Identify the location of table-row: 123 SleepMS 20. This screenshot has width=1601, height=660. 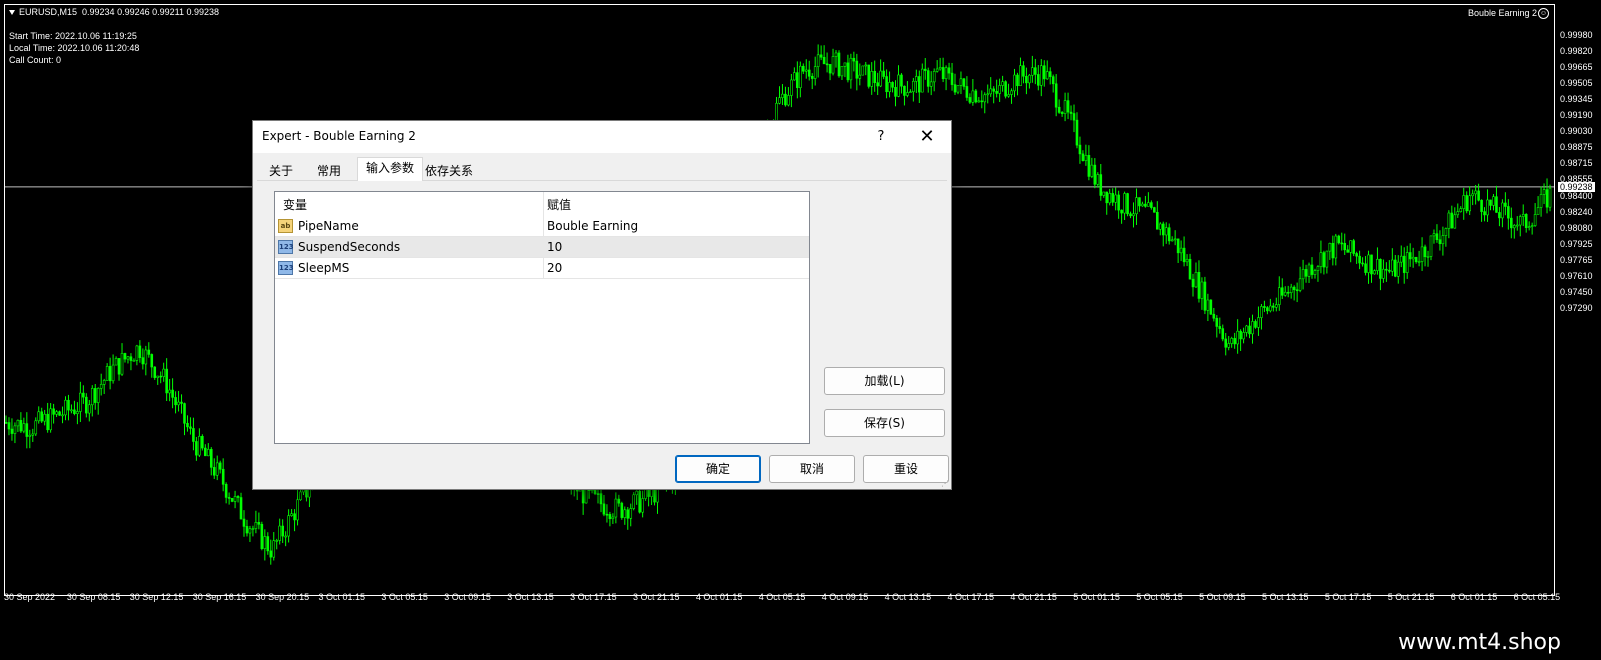
(542, 268).